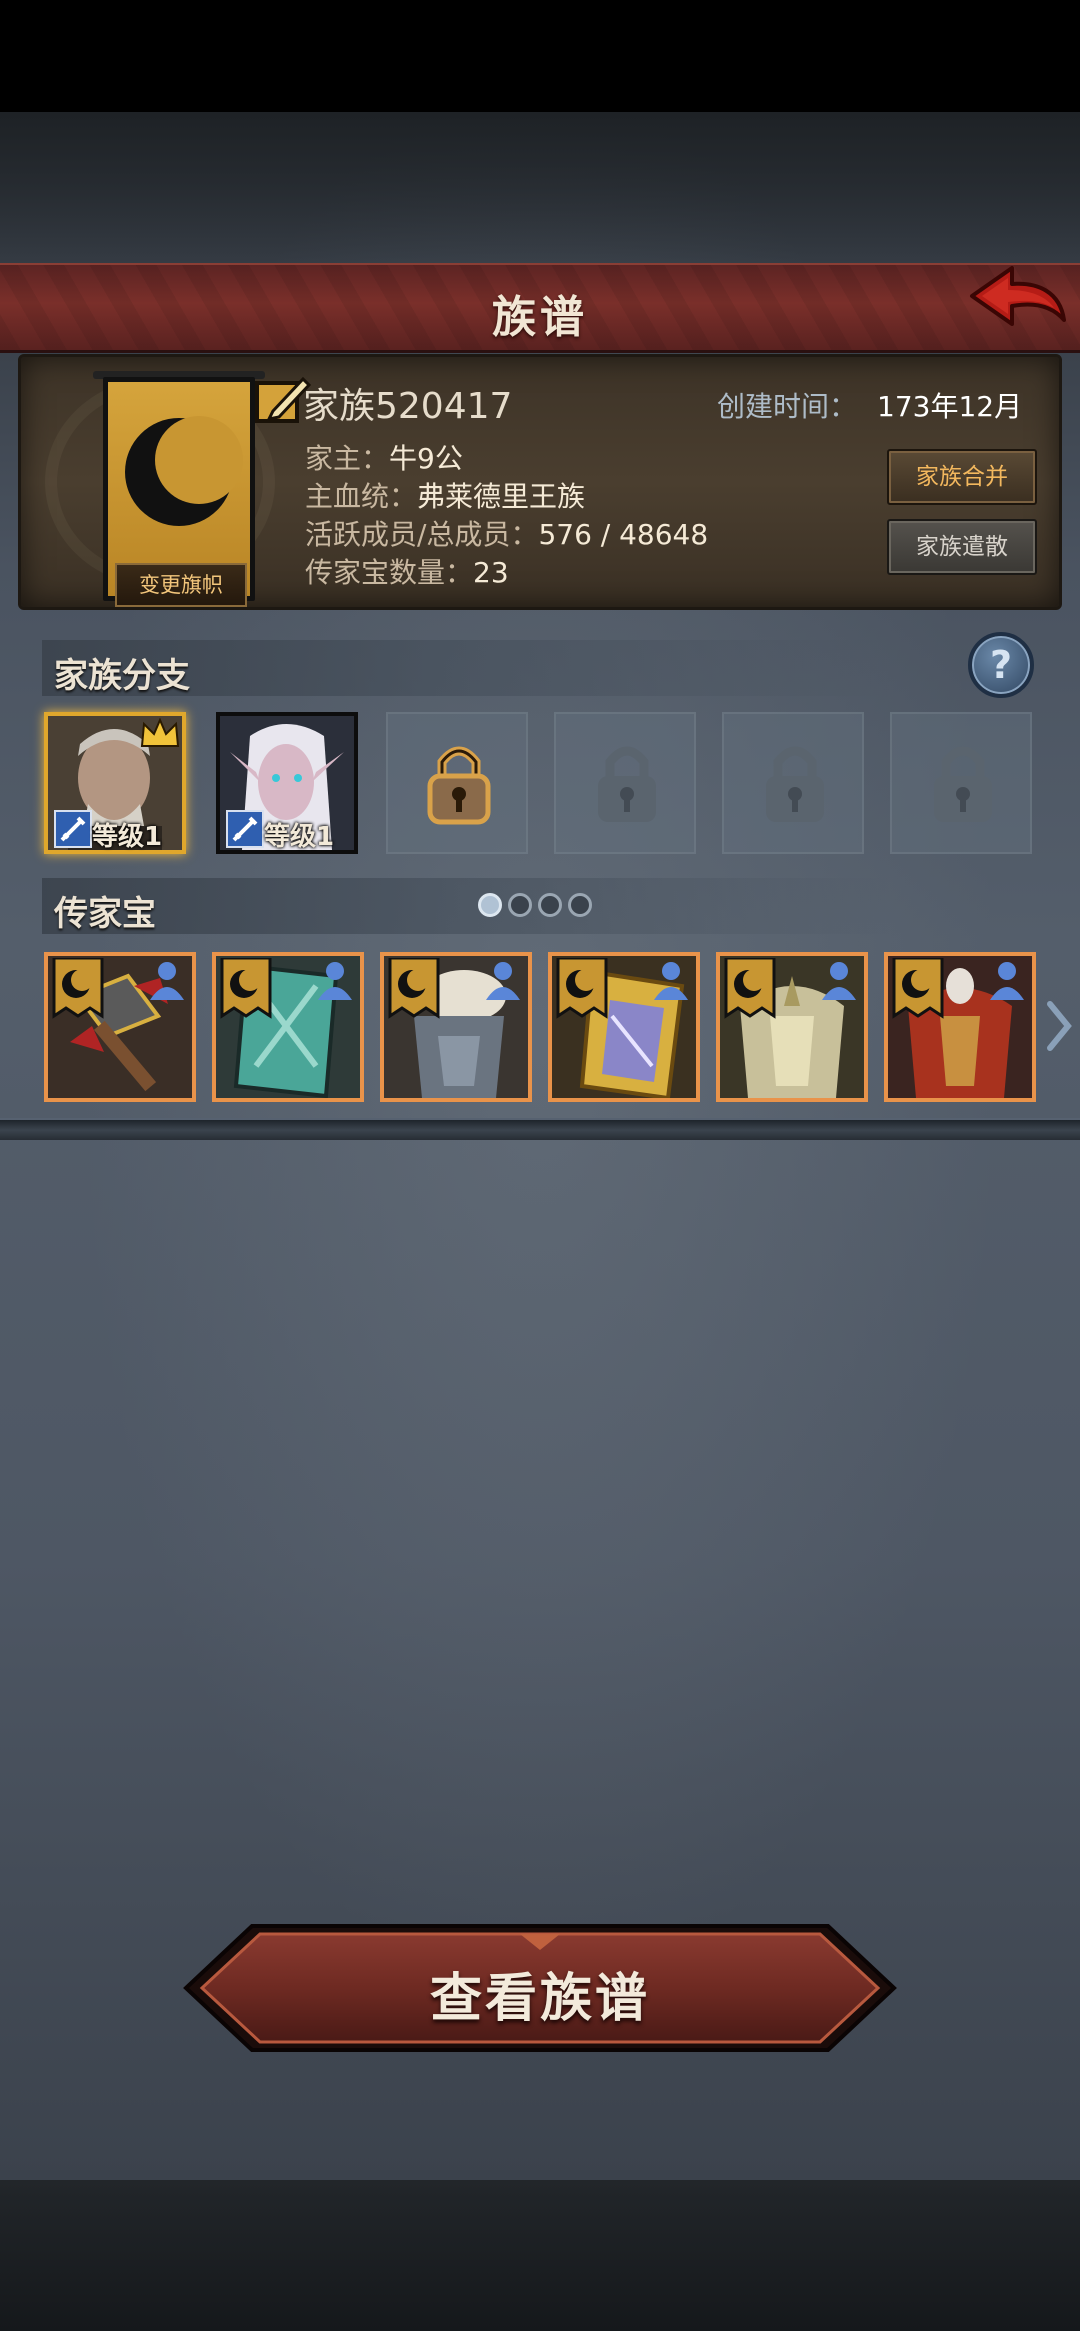  I want to click on change-banner-button: 变更旗帜, so click(181, 585).